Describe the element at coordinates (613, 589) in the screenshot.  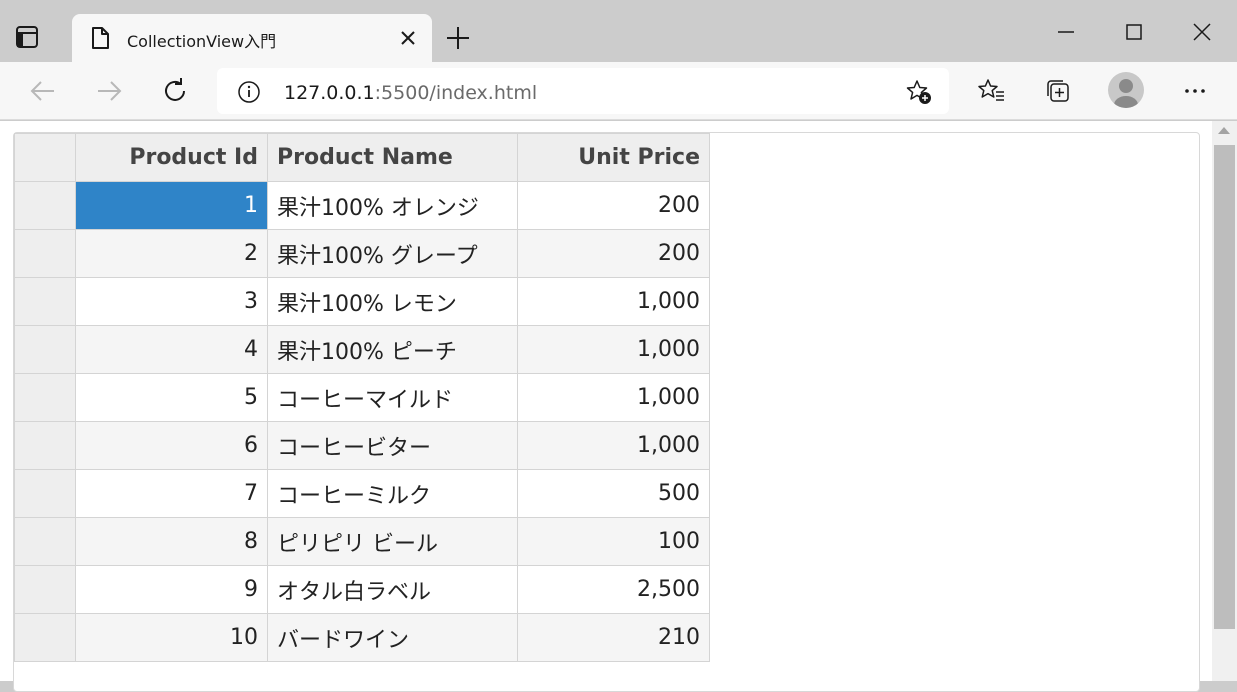
I see `cell-unit-price: 2,500` at that location.